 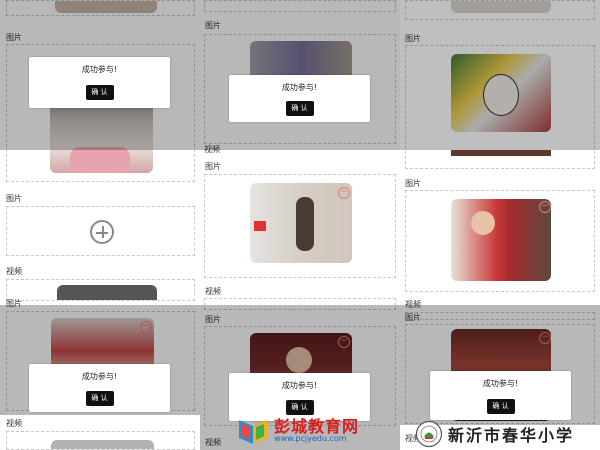 What do you see at coordinates (511, 435) in the screenshot?
I see `school-name: 新沂市春华小学` at bounding box center [511, 435].